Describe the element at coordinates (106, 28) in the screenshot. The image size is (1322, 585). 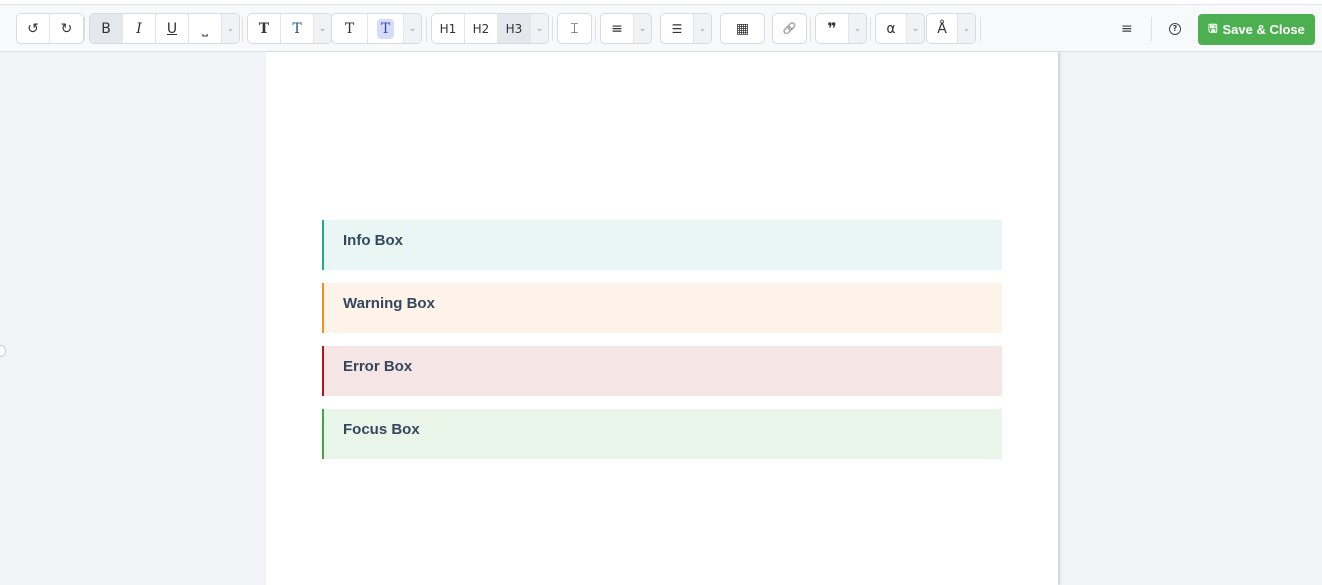
I see `bold-button: B` at that location.